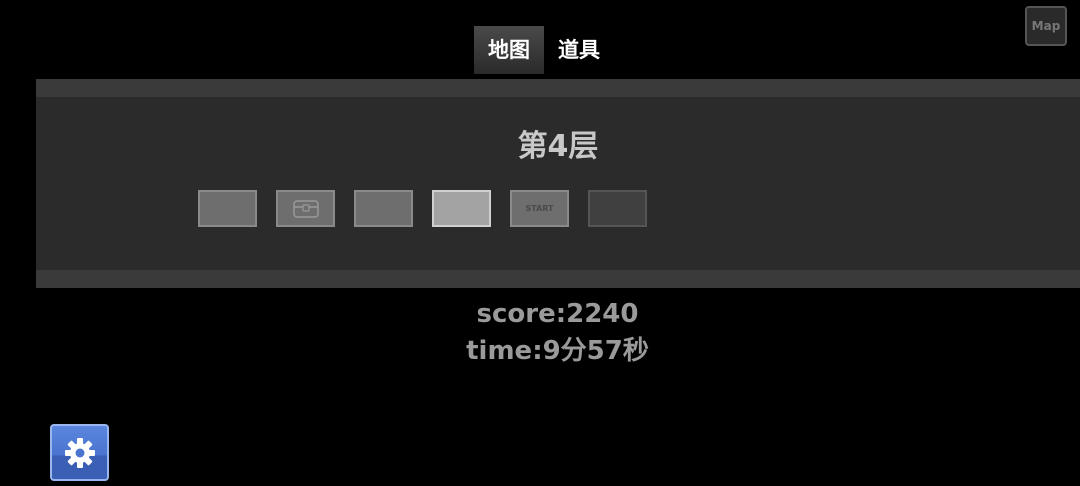 The image size is (1080, 486). I want to click on room-unexplored, so click(617, 208).